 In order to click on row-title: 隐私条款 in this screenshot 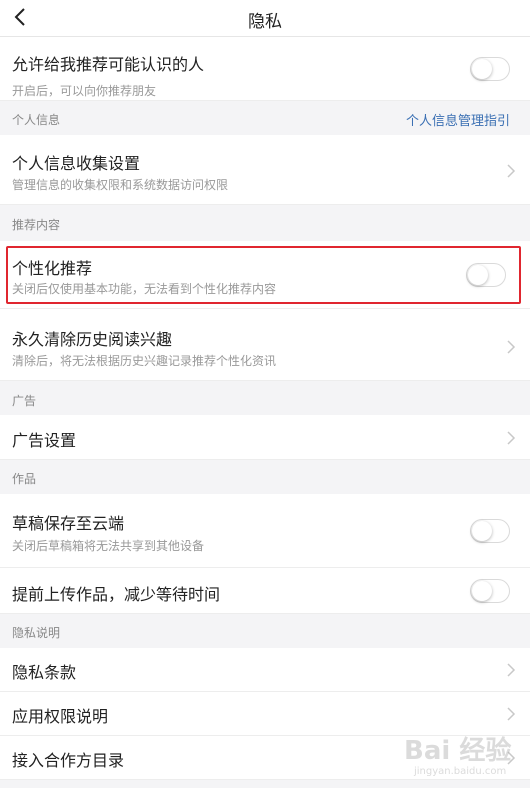, I will do `click(44, 672)`.